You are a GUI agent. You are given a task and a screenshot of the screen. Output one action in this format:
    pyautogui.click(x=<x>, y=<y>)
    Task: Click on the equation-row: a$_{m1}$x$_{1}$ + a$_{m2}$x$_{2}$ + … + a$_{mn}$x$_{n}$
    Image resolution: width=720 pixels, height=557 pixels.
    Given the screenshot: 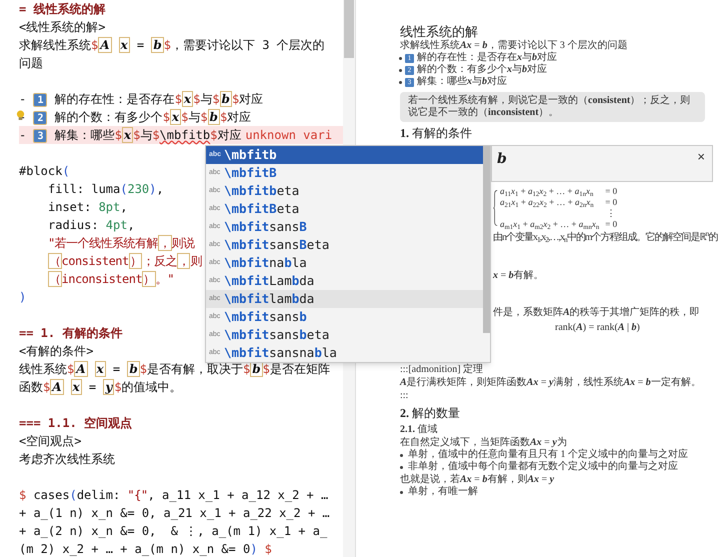 What is the action you would take?
    pyautogui.click(x=550, y=224)
    